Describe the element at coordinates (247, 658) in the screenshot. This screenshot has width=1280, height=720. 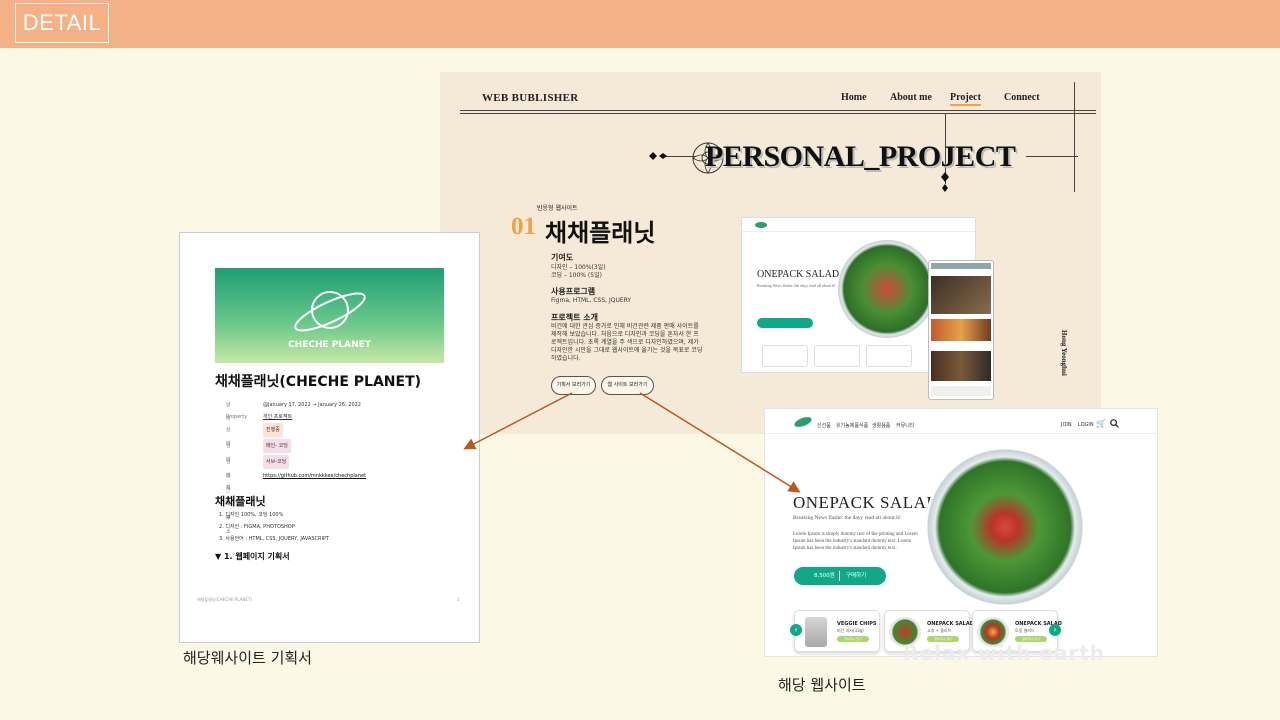
I see `document-caption: 해당웨사이트 기획서` at that location.